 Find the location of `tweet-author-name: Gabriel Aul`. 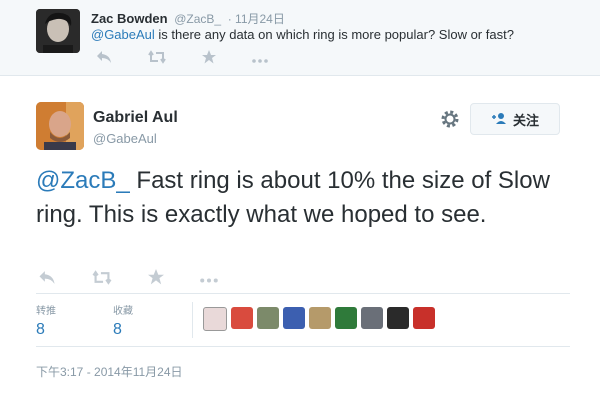

tweet-author-name: Gabriel Aul is located at coordinates (135, 118).